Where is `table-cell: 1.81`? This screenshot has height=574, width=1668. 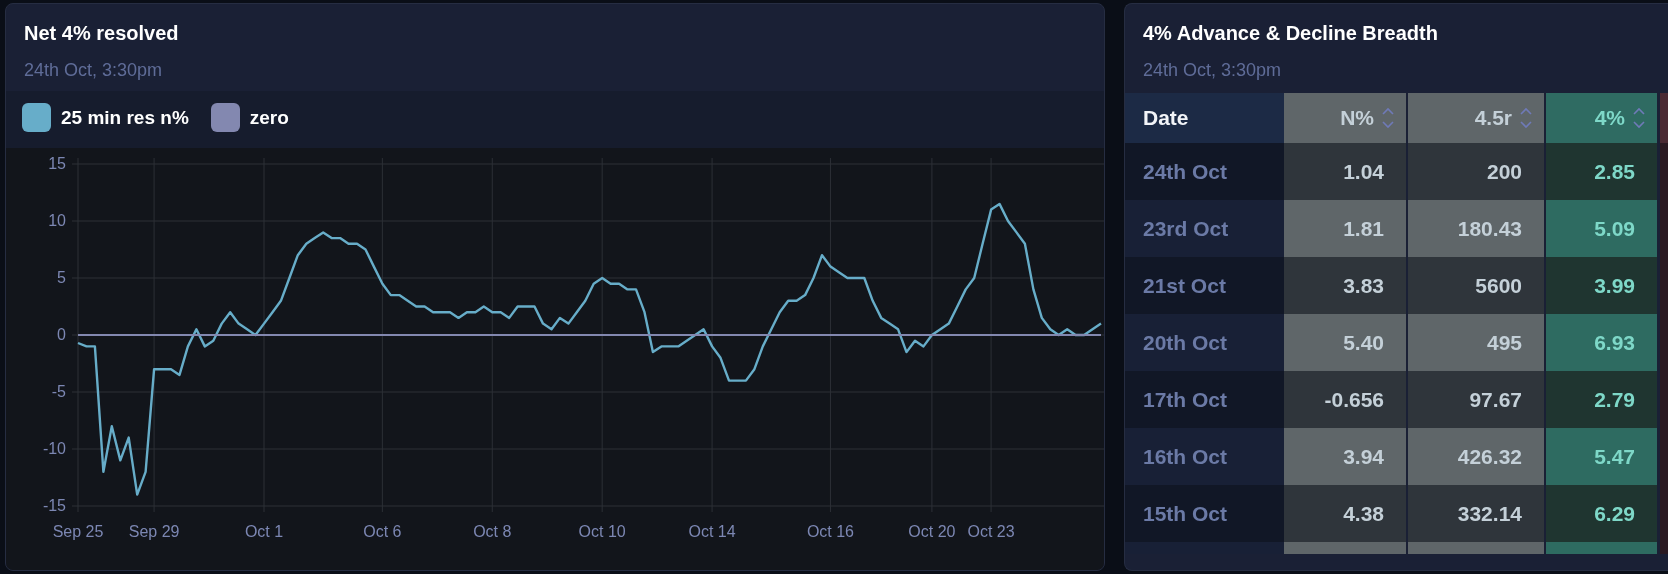
table-cell: 1.81 is located at coordinates (1345, 228).